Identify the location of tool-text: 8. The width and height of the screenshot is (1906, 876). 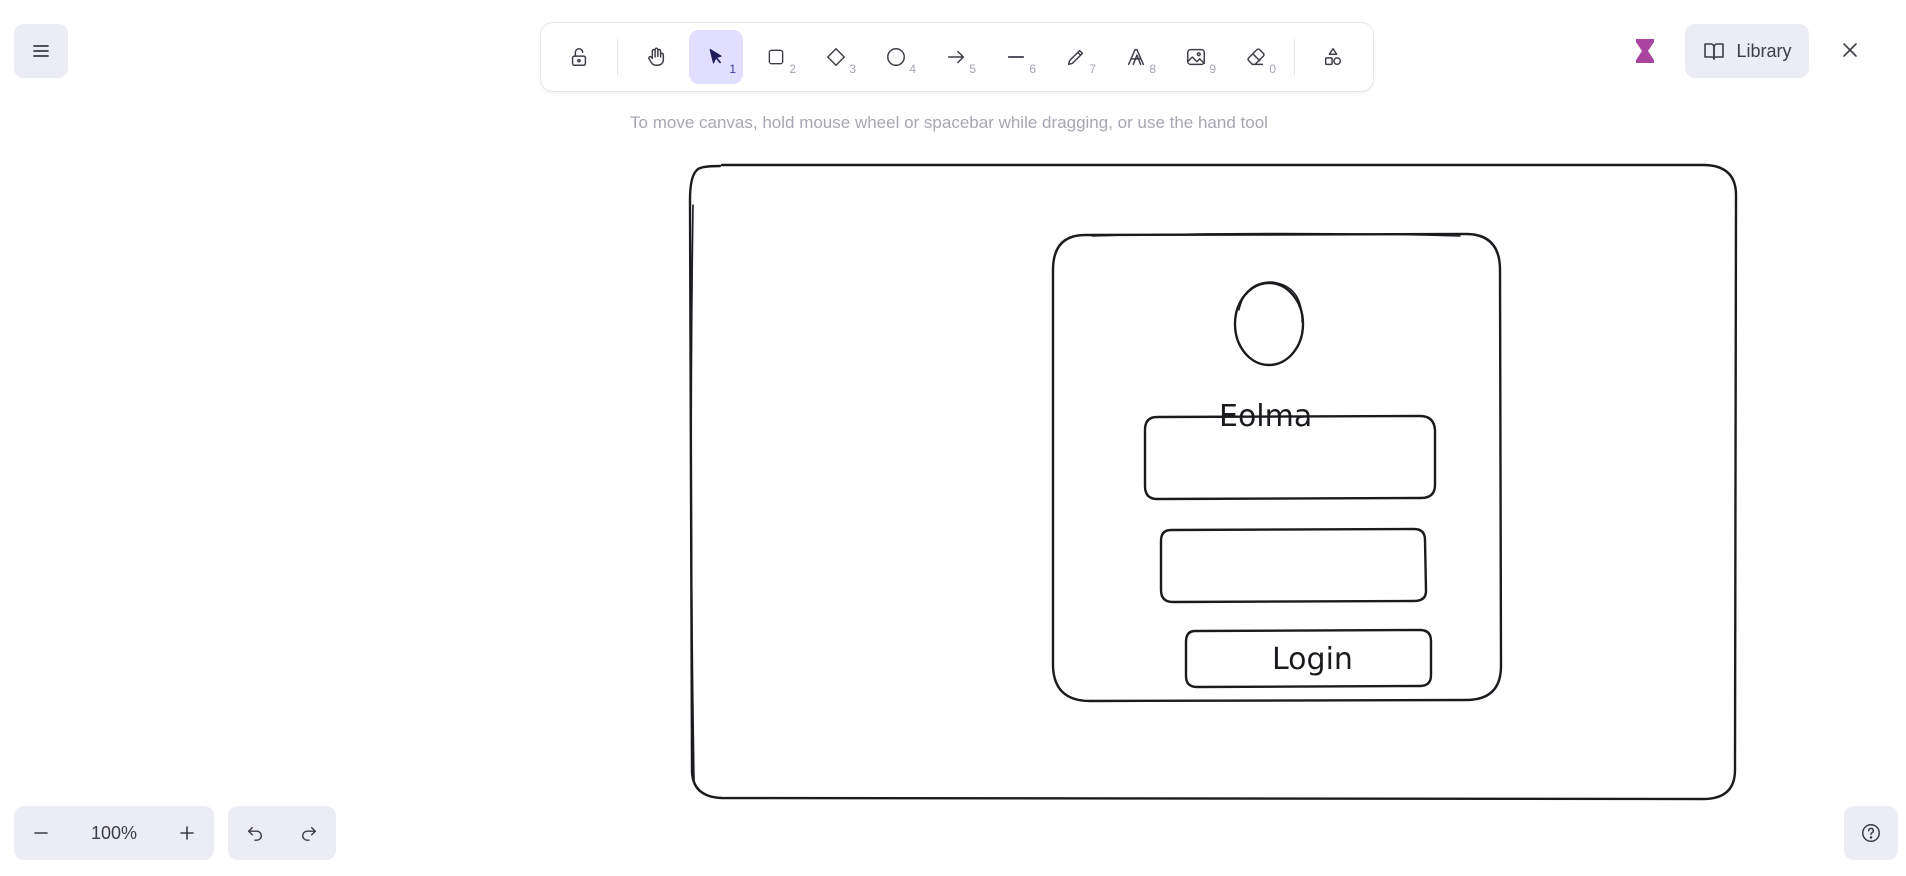
(1136, 57).